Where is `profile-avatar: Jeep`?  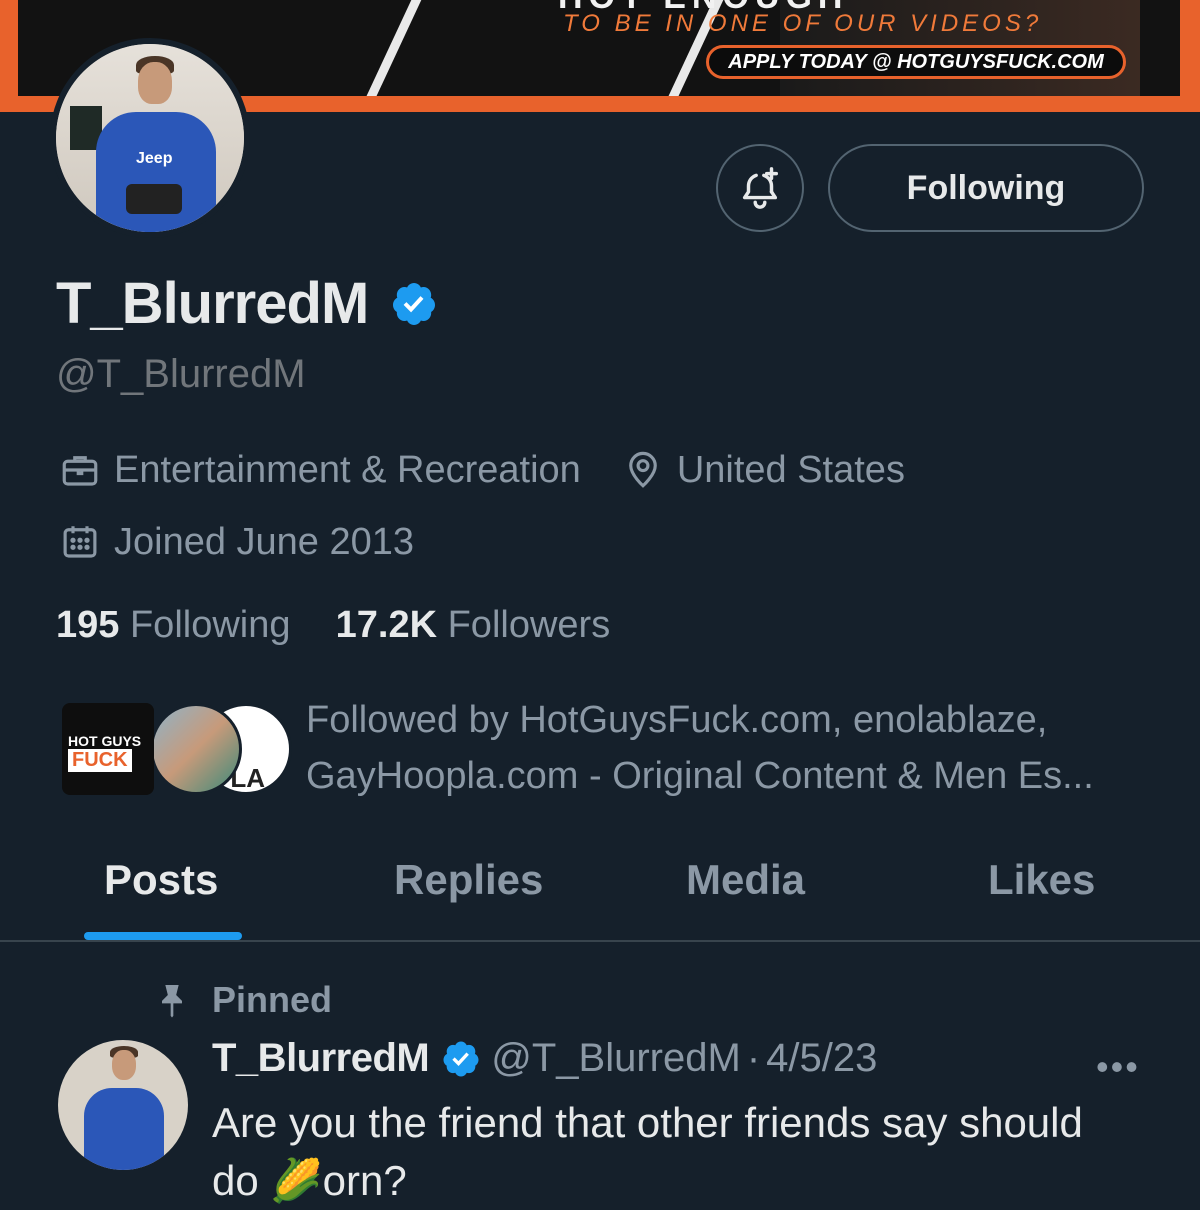
profile-avatar: Jeep is located at coordinates (150, 138).